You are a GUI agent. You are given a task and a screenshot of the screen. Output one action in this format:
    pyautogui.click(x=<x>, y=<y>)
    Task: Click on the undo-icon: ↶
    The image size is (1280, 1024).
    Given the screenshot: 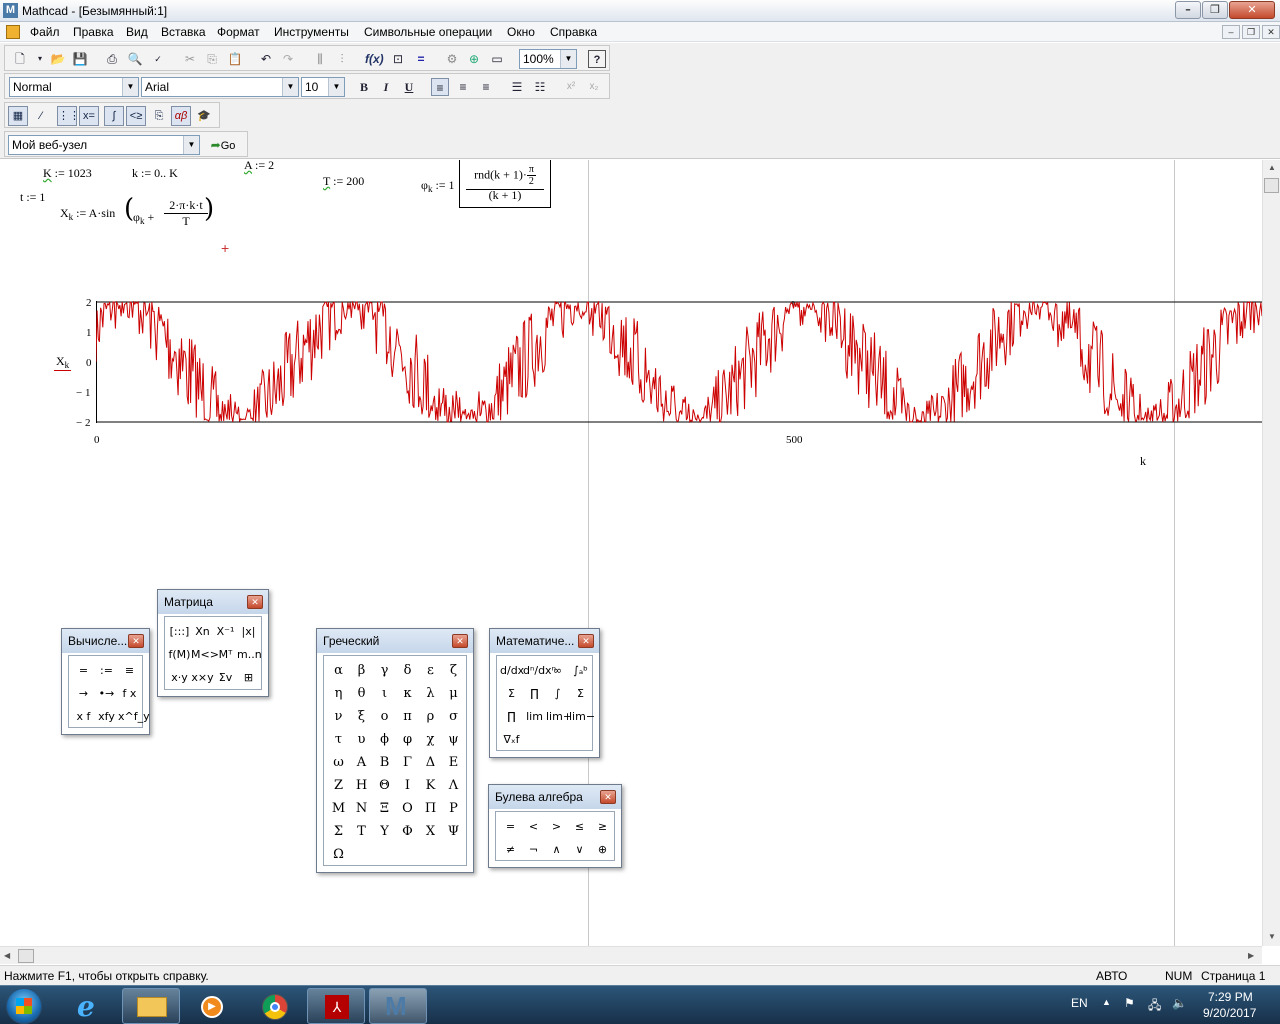 What is the action you would take?
    pyautogui.click(x=266, y=59)
    